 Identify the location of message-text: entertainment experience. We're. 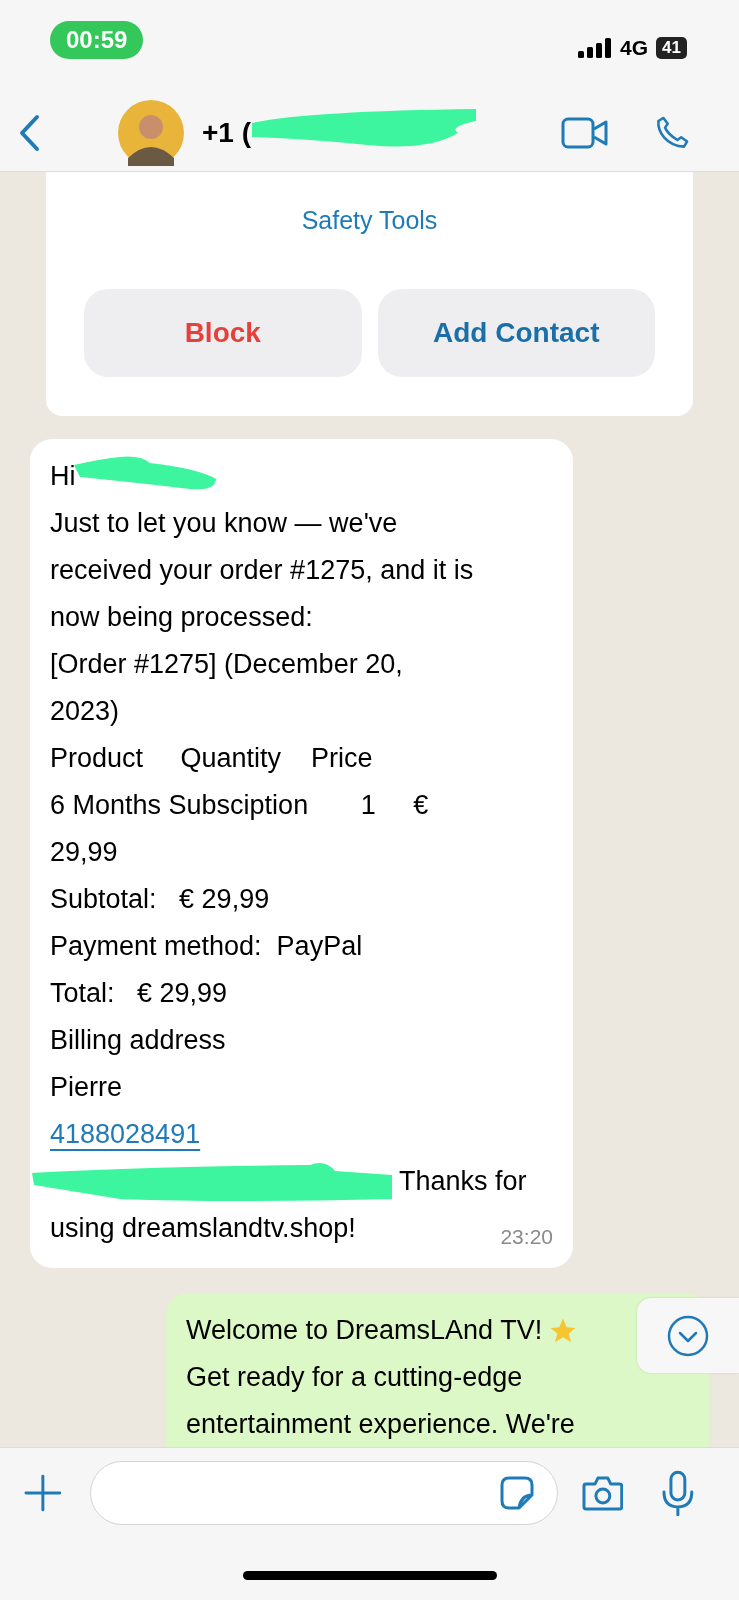
(380, 1424).